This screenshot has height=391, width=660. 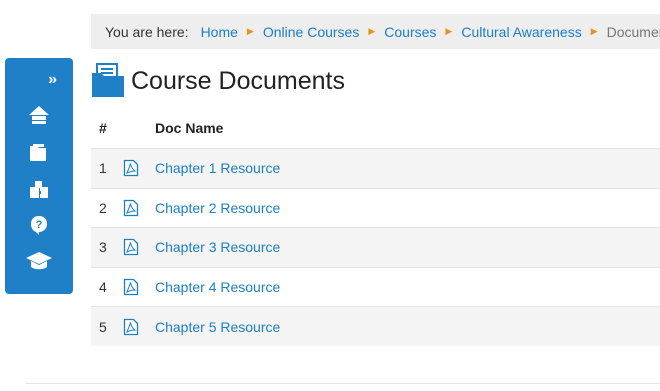 I want to click on breadcrumb-label: You are here:, so click(x=147, y=31).